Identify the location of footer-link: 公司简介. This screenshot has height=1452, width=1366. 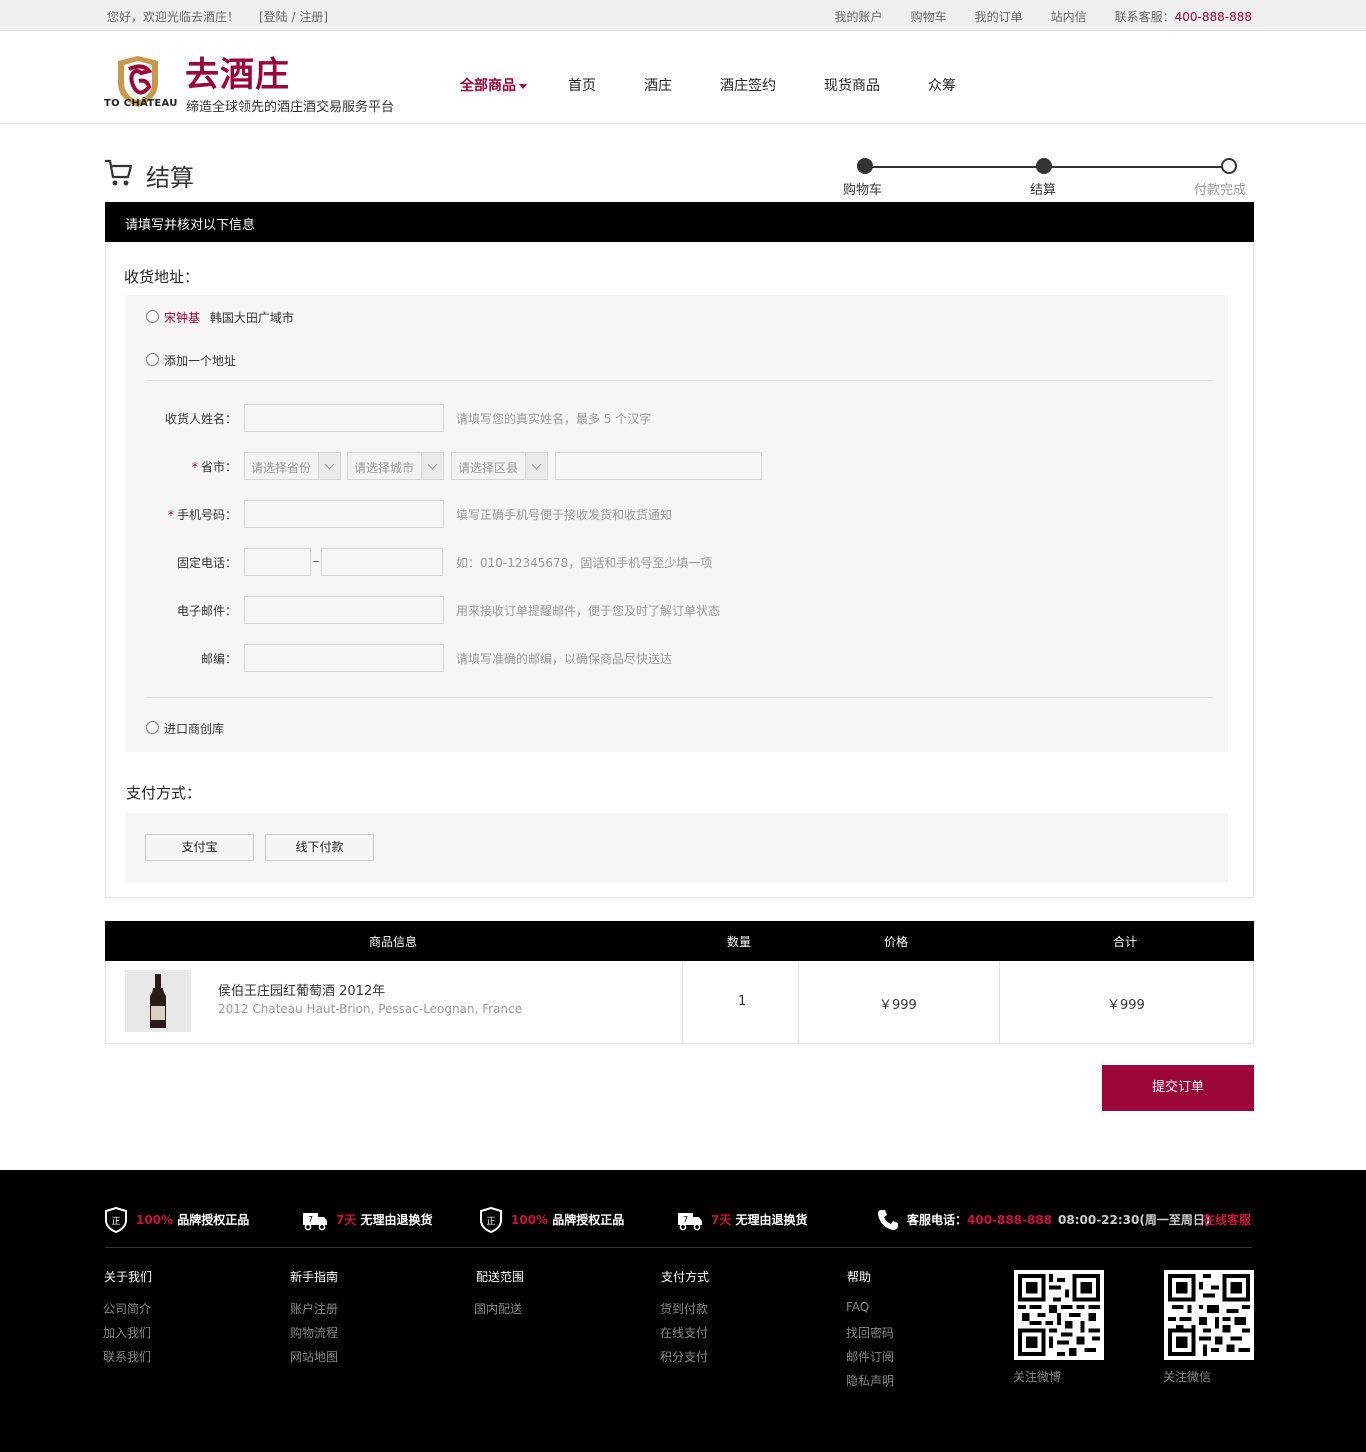
(127, 1308).